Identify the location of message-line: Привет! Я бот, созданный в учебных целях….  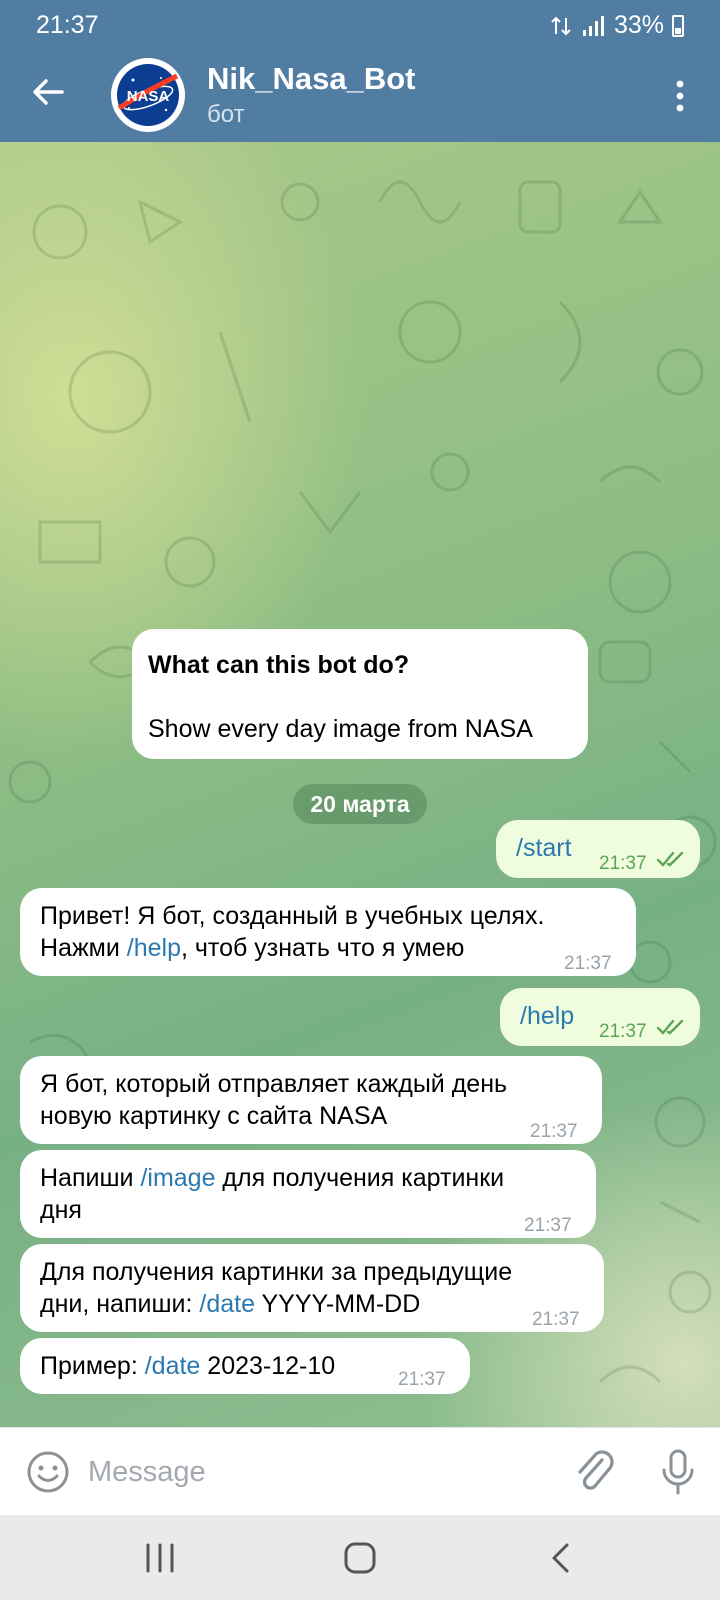
(292, 916).